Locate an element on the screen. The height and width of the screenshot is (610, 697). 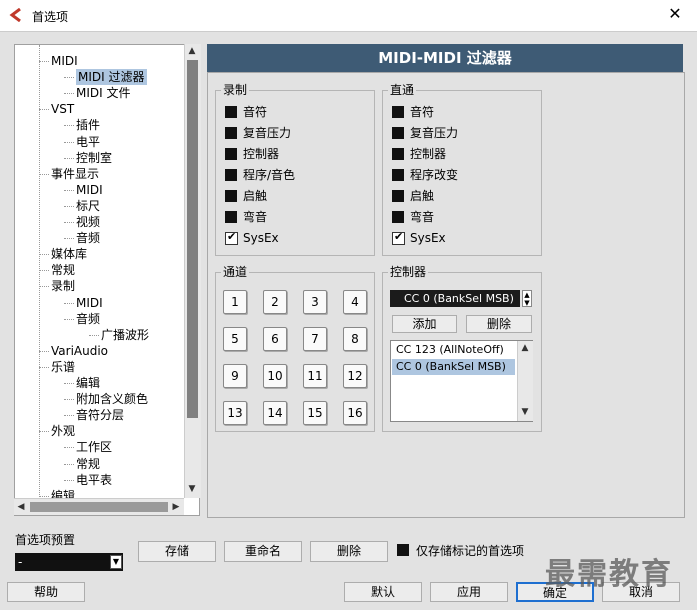
checkmark-icon: ✔ is located at coordinates (399, 236).